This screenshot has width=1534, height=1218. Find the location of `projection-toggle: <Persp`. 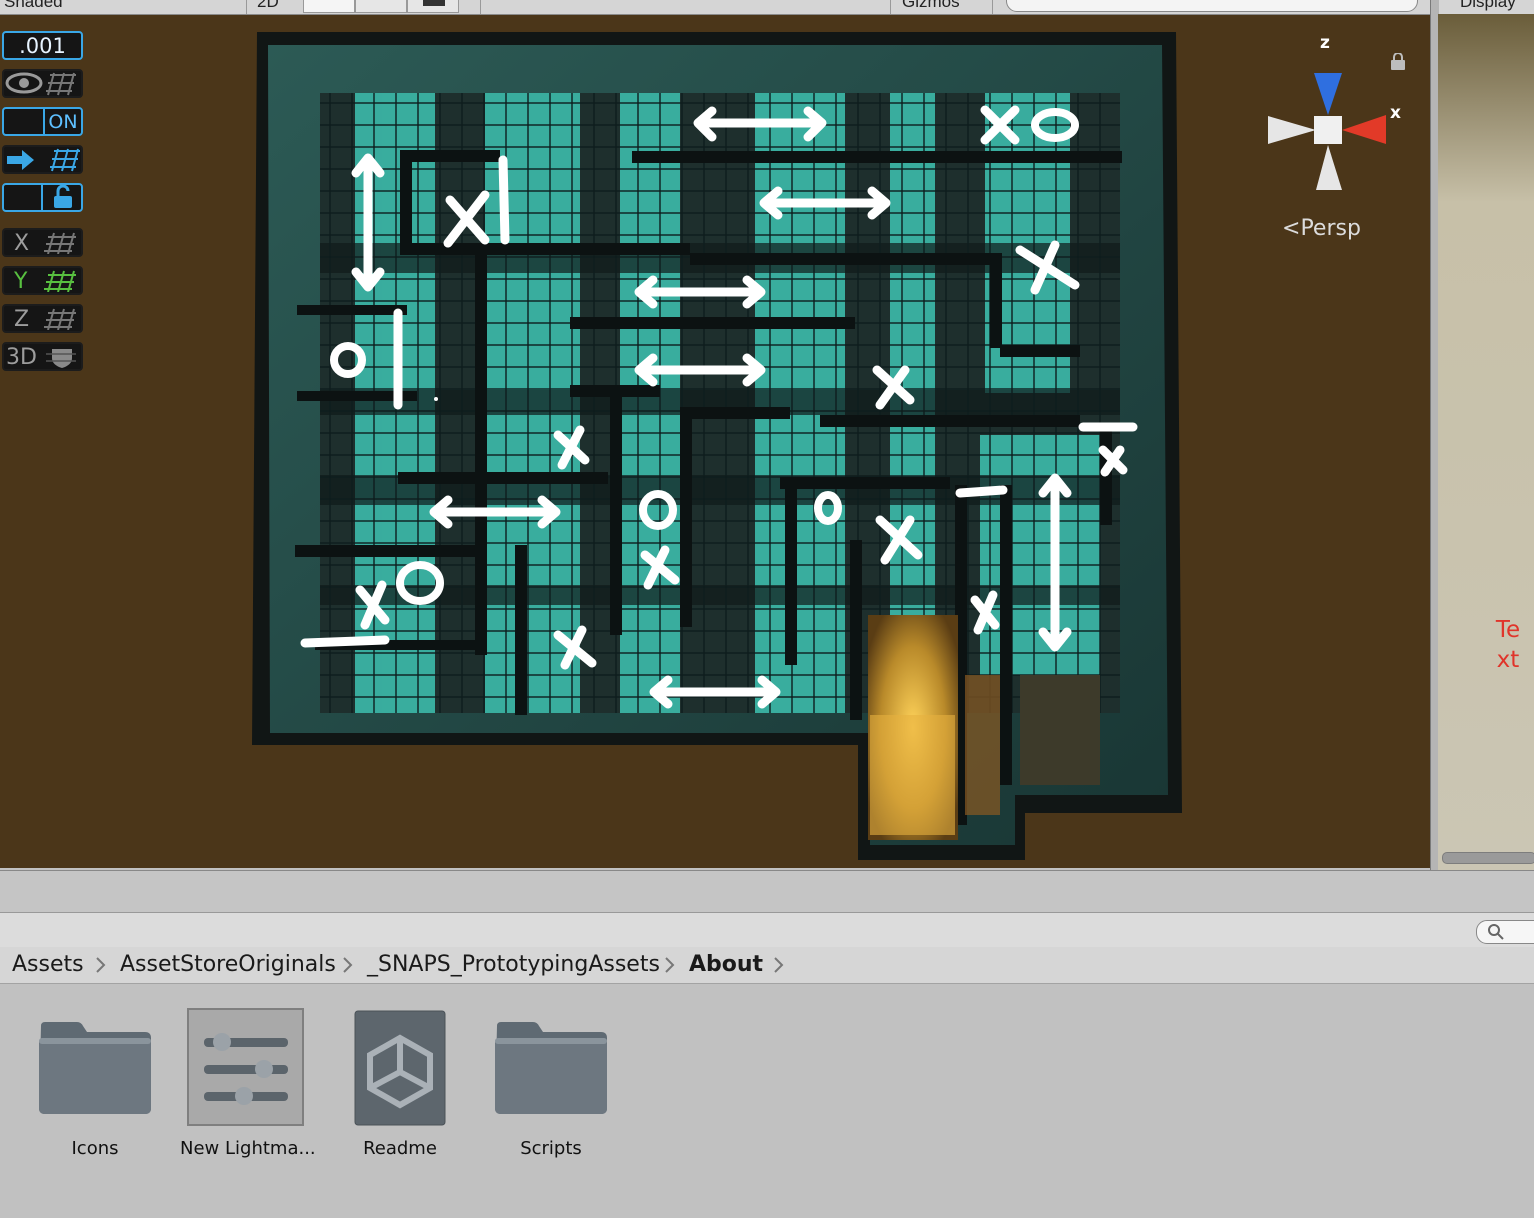

projection-toggle: <Persp is located at coordinates (1321, 228).